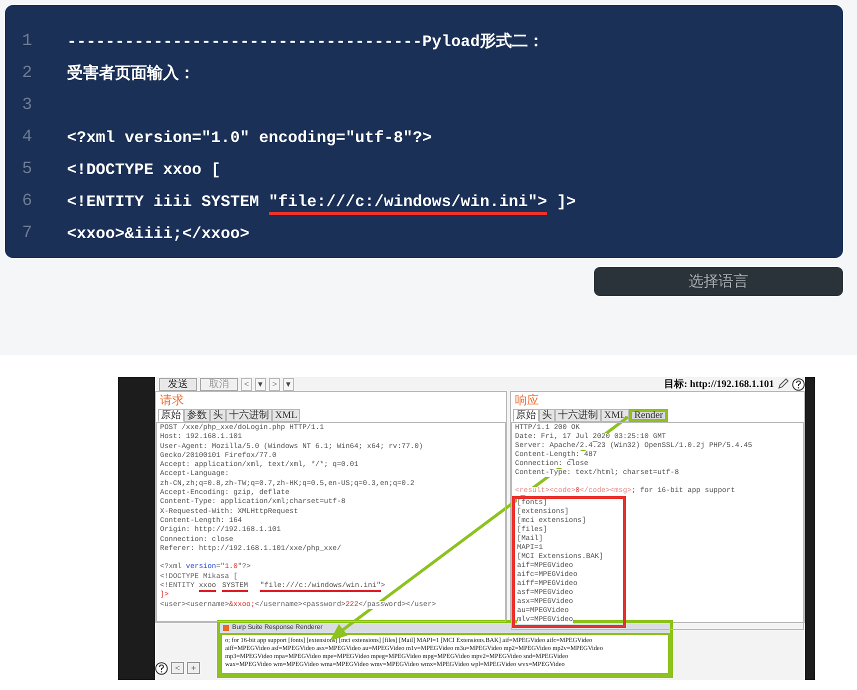 The height and width of the screenshot is (690, 857). I want to click on text-editor, so click(657, 526).